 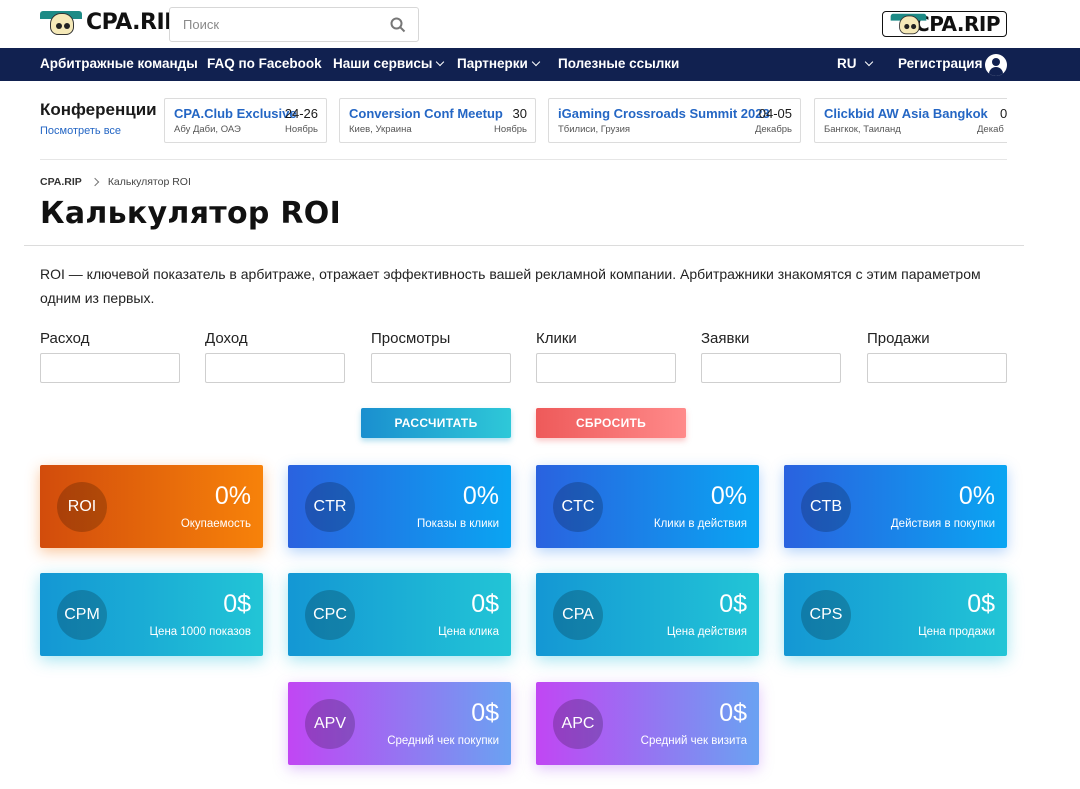 What do you see at coordinates (826, 507) in the screenshot?
I see `metric-abbr: CTB` at bounding box center [826, 507].